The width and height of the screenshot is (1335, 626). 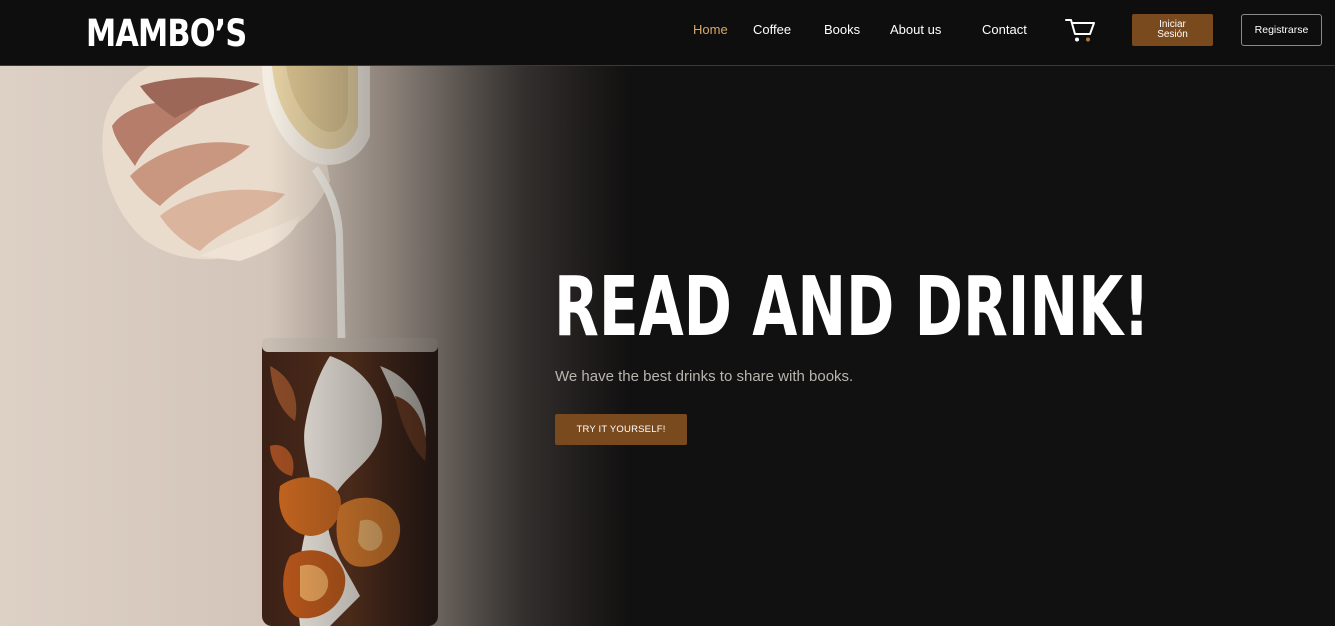 What do you see at coordinates (621, 429) in the screenshot?
I see `try-it-yourself-button: TRY IT YOURSELF!` at bounding box center [621, 429].